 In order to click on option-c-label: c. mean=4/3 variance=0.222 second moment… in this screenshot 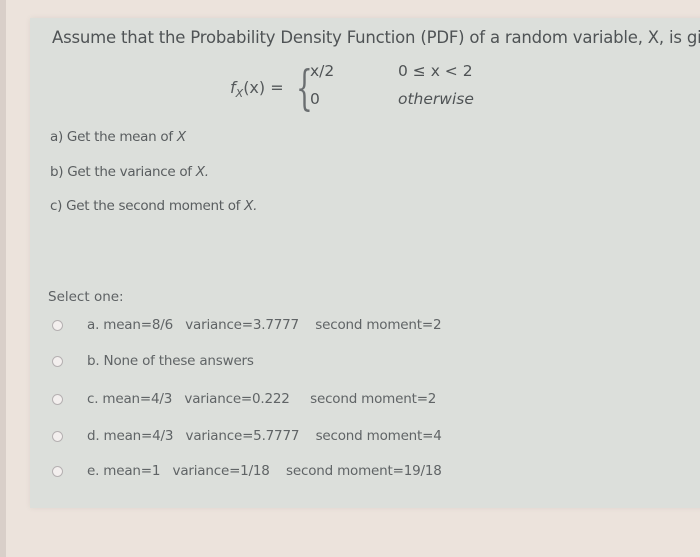, I will do `click(261, 399)`.